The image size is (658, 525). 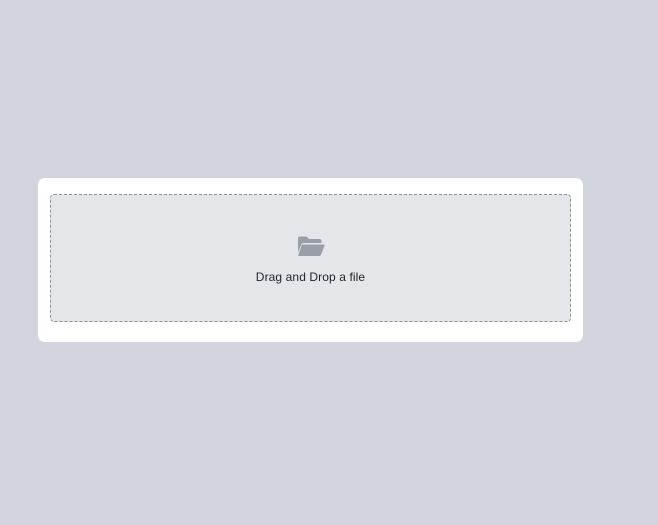 What do you see at coordinates (311, 246) in the screenshot?
I see `open-folder-icon` at bounding box center [311, 246].